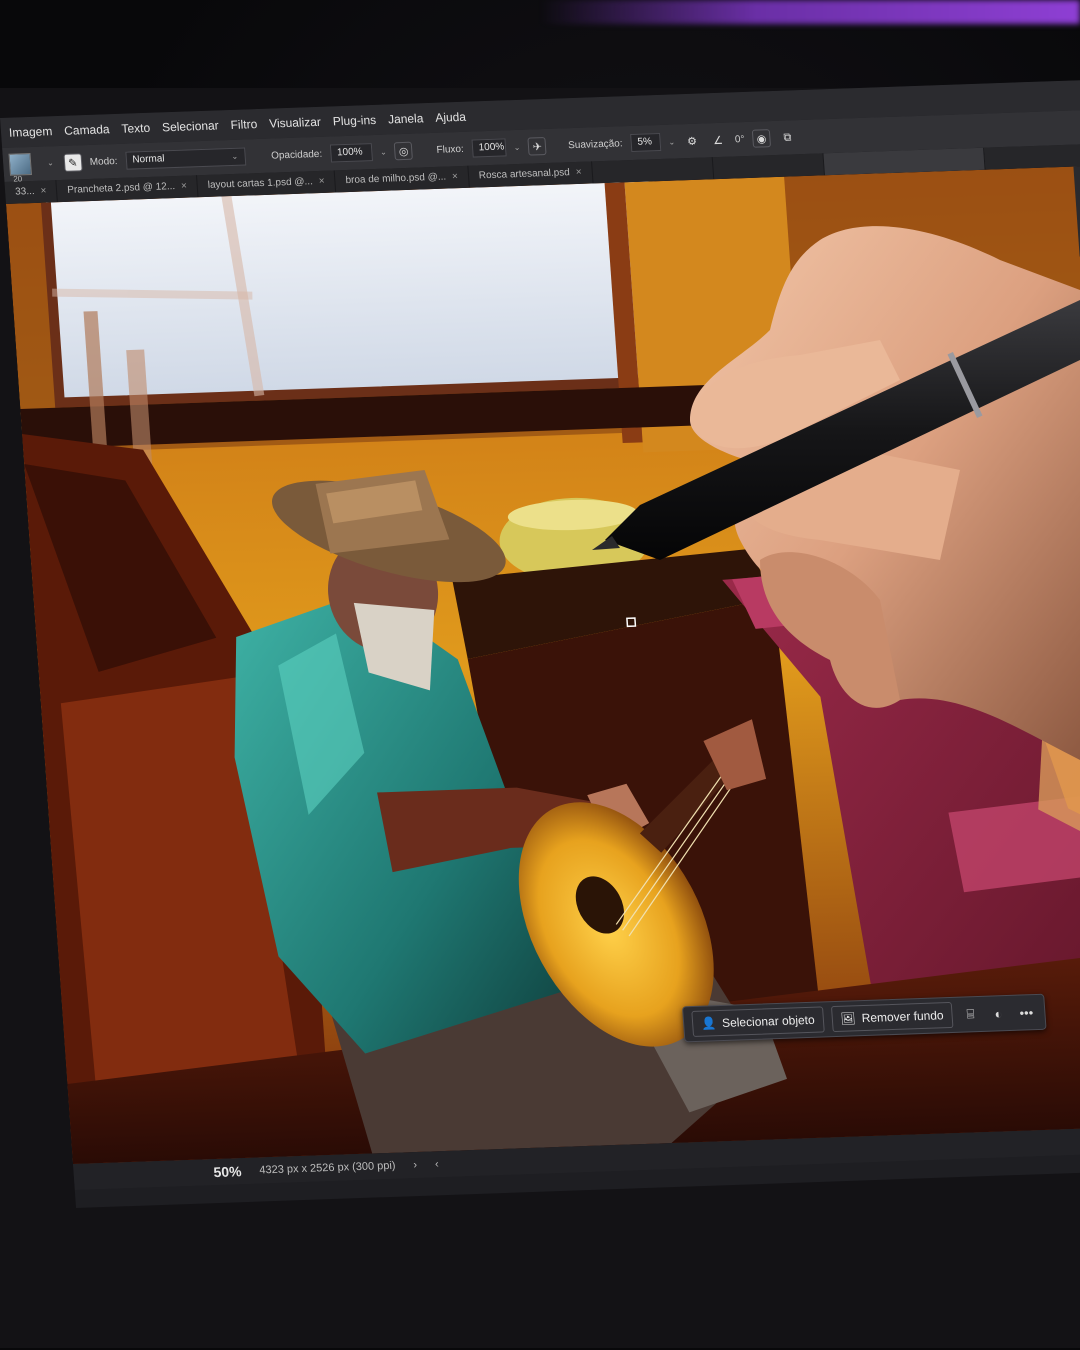  I want to click on menu-plugins: Plug-ins, so click(354, 121).